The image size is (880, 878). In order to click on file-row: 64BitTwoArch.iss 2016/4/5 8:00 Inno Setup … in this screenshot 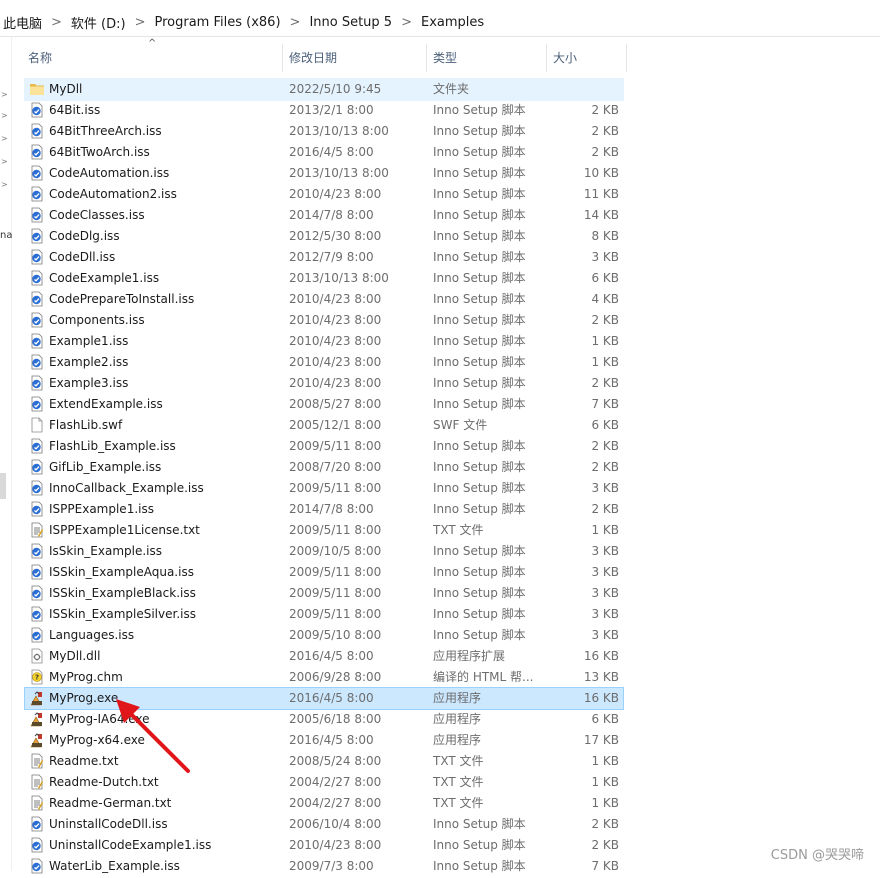, I will do `click(324, 152)`.